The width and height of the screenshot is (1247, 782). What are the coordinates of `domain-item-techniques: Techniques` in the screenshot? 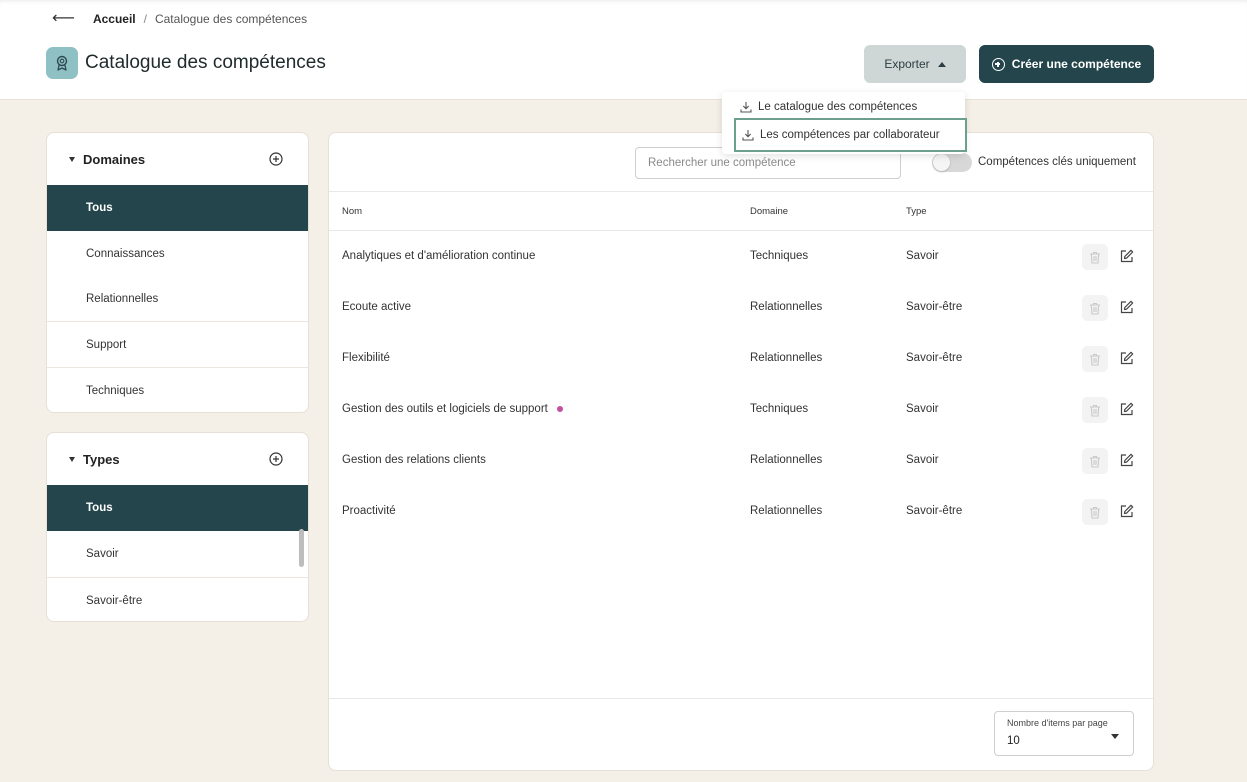 It's located at (177, 389).